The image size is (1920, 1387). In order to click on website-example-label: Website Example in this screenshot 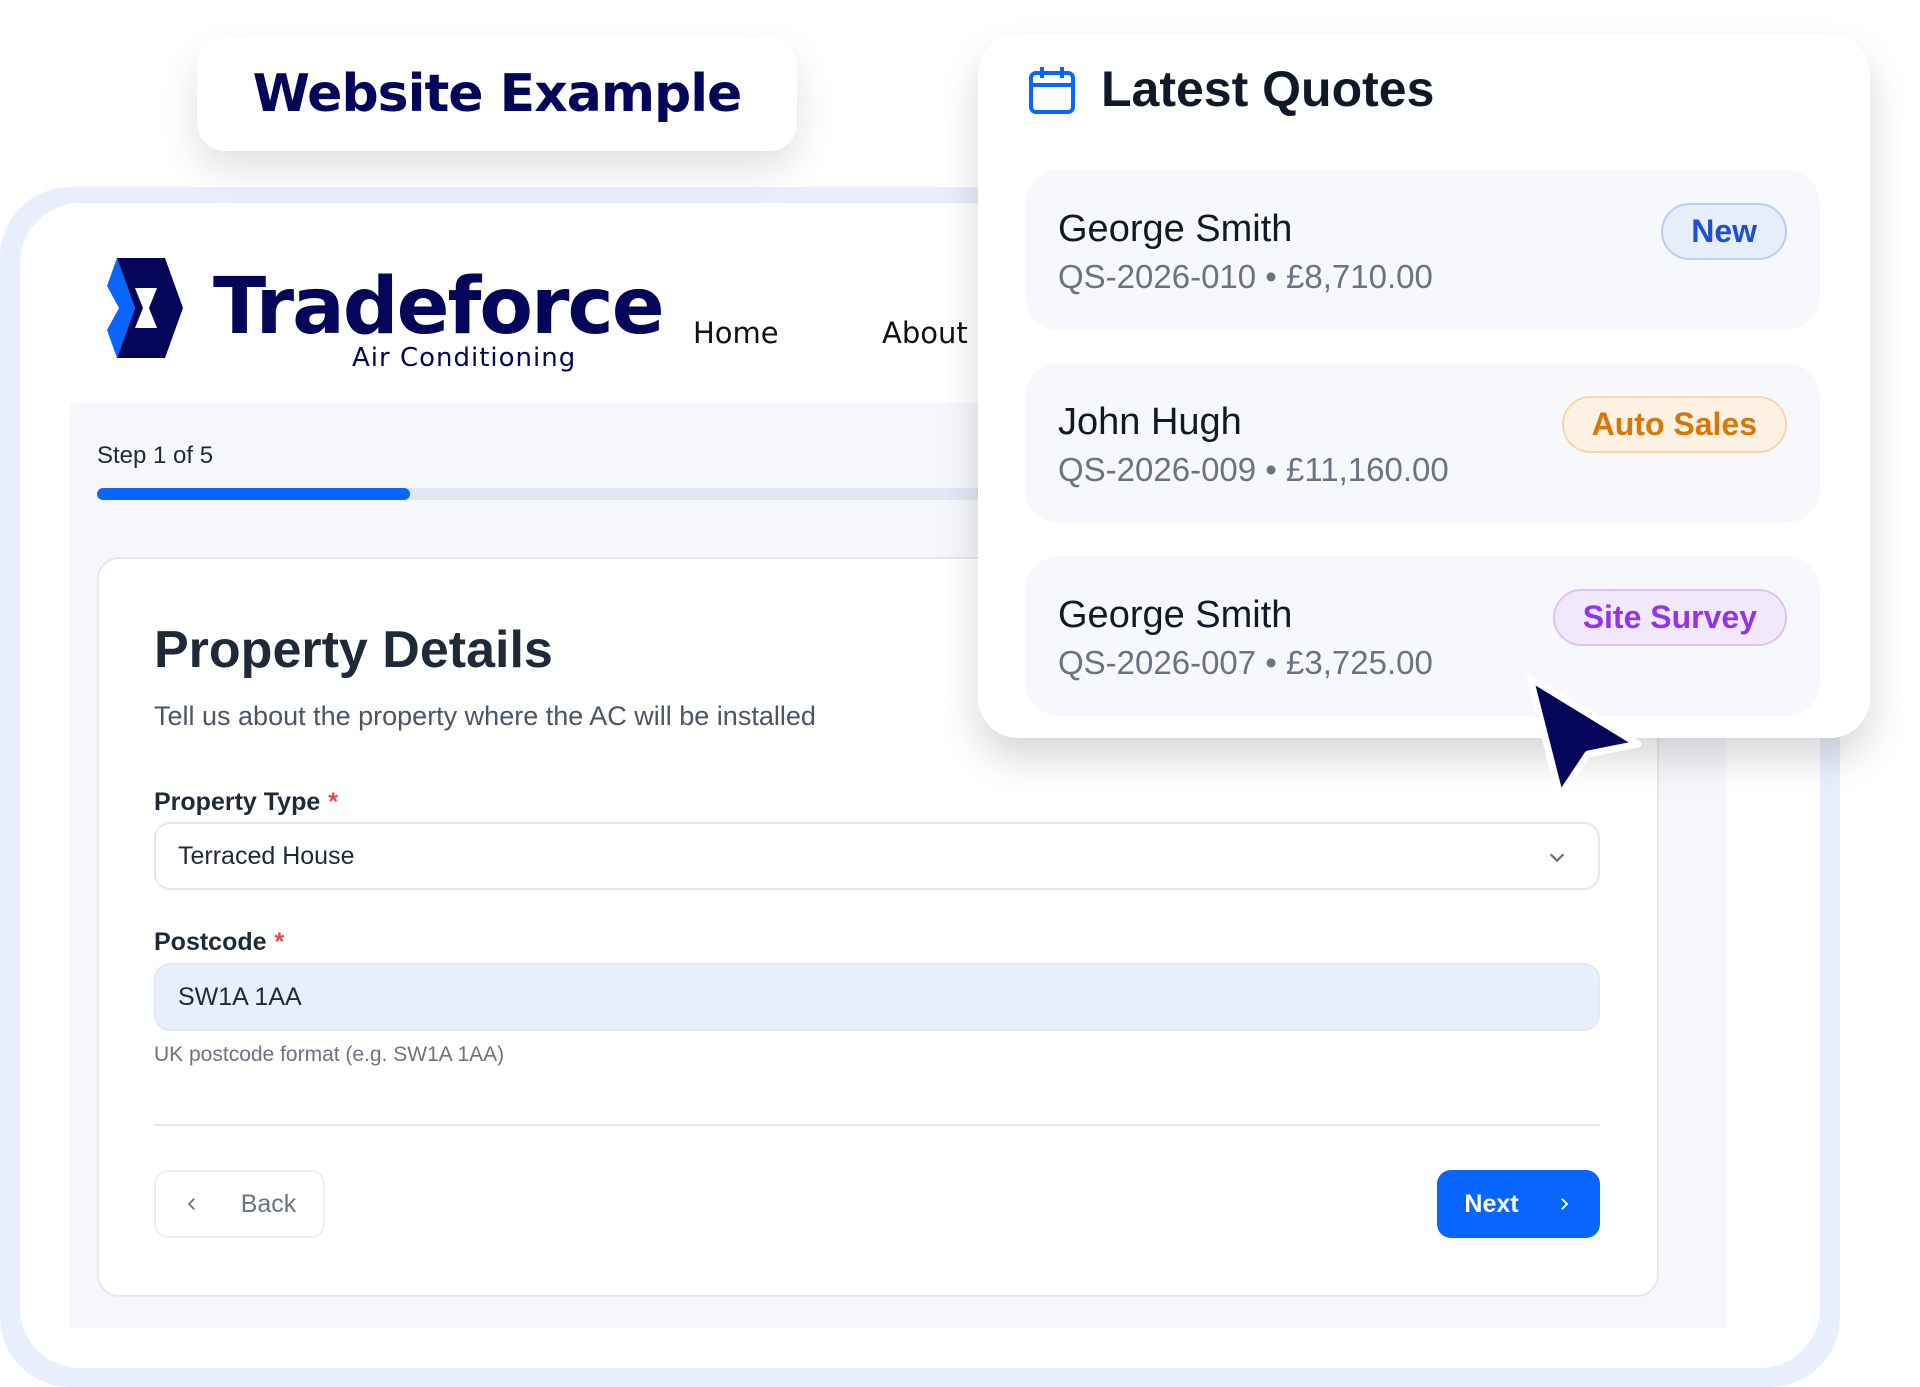, I will do `click(497, 94)`.